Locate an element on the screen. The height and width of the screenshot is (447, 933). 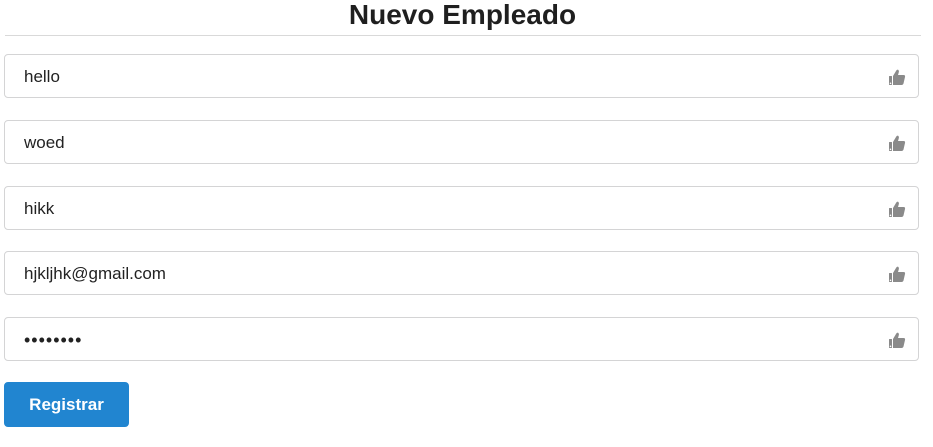
text-field-1-value: hello is located at coordinates (42, 77).